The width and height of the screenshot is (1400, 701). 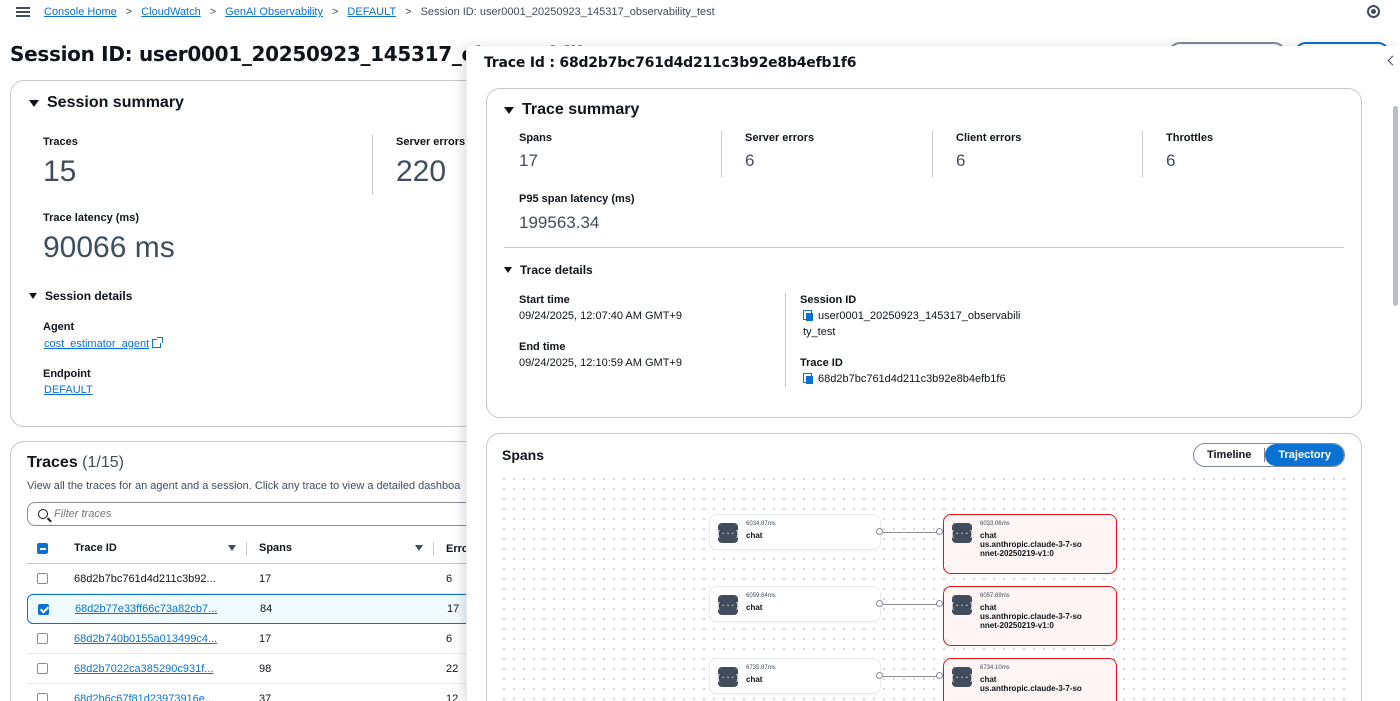 What do you see at coordinates (600, 363) in the screenshot?
I see `end-time-value: 09/24/2025, 12:10:59 AM GMT+9` at bounding box center [600, 363].